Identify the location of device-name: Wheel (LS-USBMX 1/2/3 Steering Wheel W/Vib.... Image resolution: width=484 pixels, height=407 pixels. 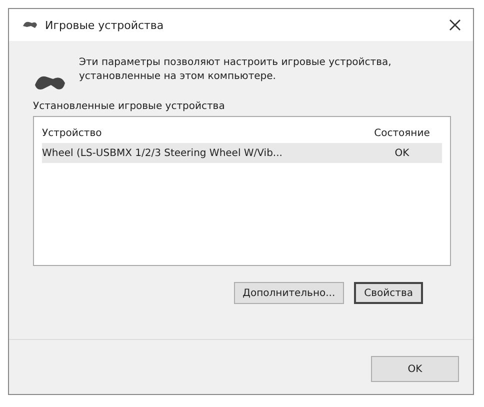
(163, 153).